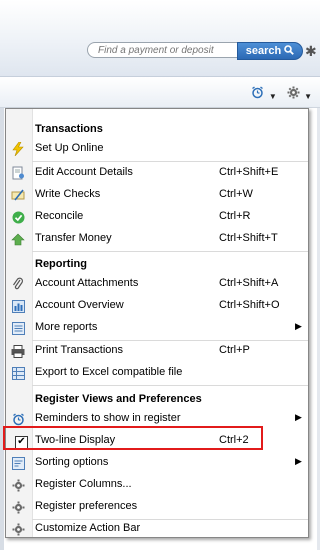 Image resolution: width=320 pixels, height=550 pixels. Describe the element at coordinates (157, 306) in the screenshot. I see `menu-item-account-overview: Account Overview Ctrl+Shift+O` at that location.